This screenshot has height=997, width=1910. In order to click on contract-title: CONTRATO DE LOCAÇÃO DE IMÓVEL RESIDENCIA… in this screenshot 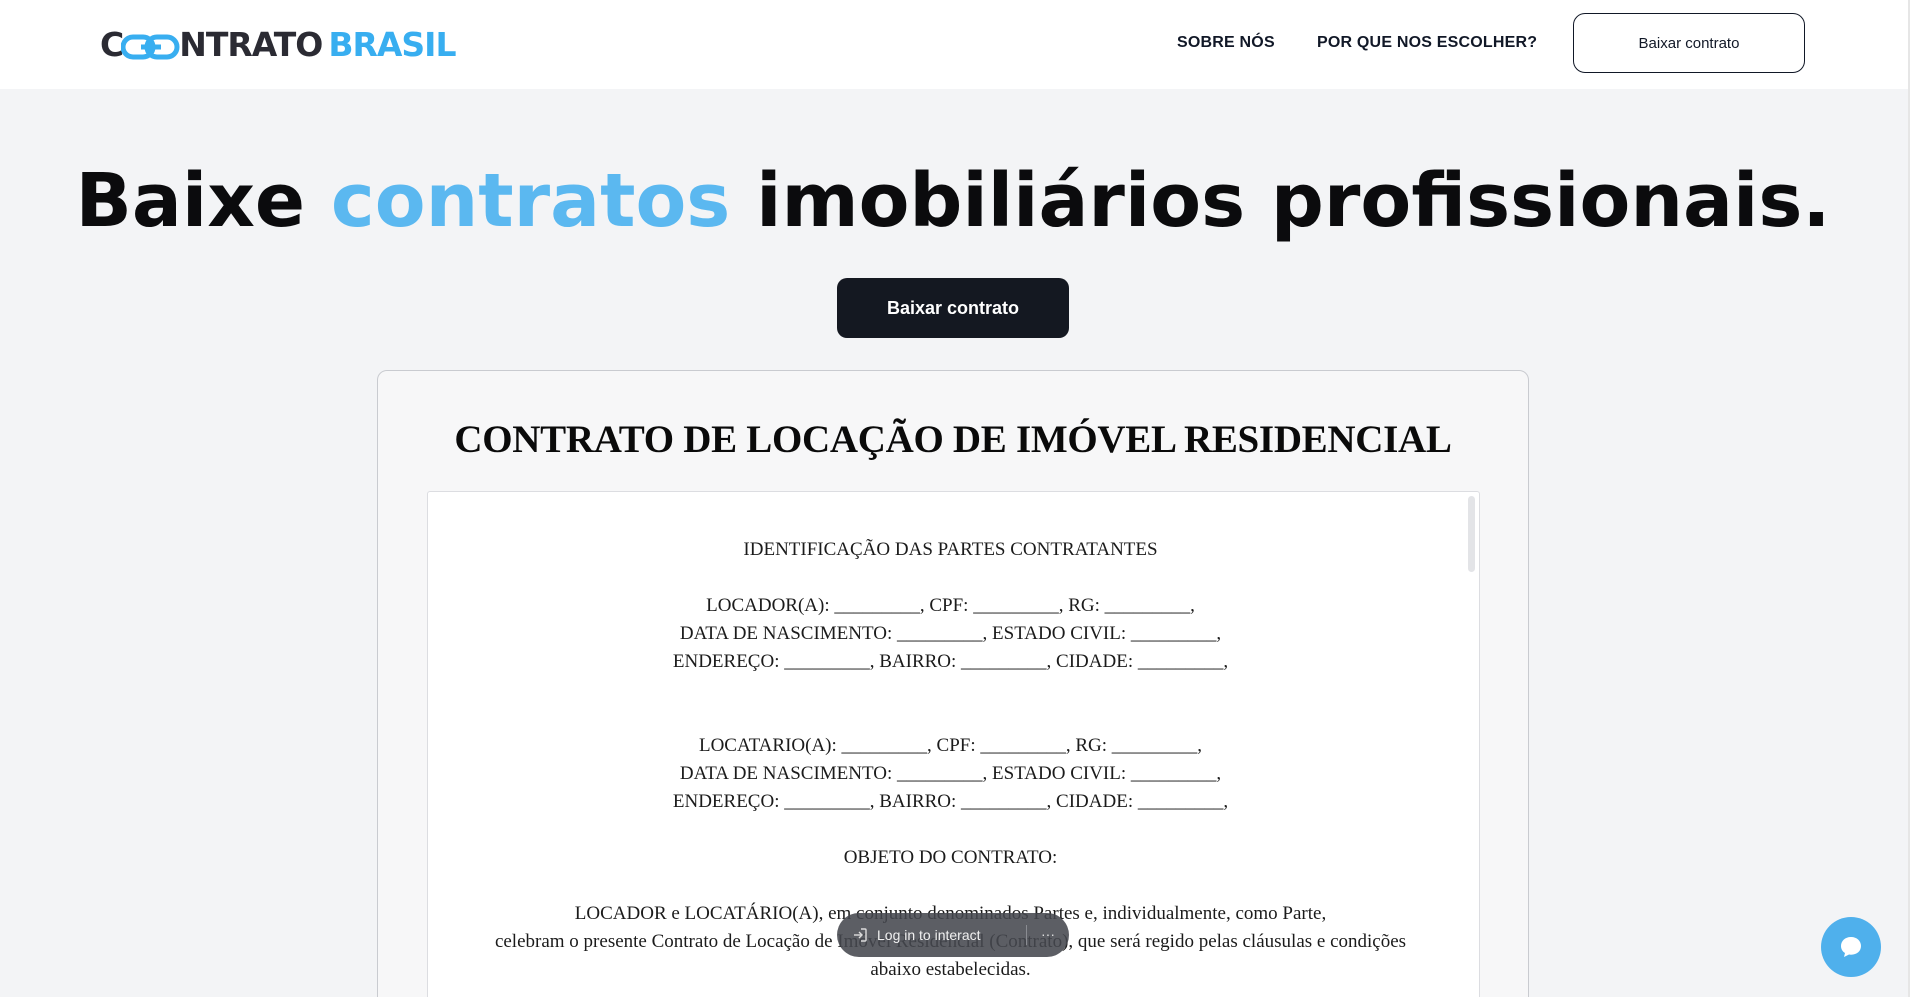, I will do `click(953, 439)`.